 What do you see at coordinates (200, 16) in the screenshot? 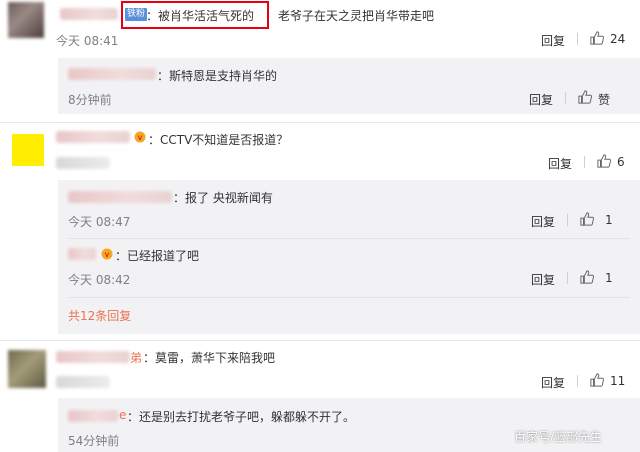
I see `comment-text: ：被肖华活活气死的` at bounding box center [200, 16].